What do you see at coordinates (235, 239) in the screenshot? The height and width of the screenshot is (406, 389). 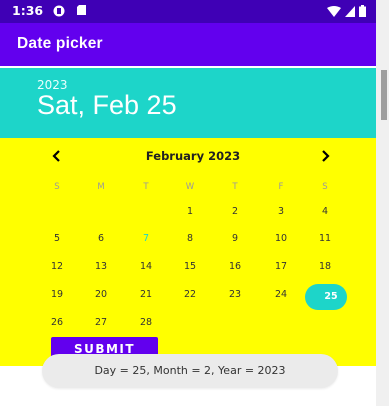 I see `calendar-day: 9` at bounding box center [235, 239].